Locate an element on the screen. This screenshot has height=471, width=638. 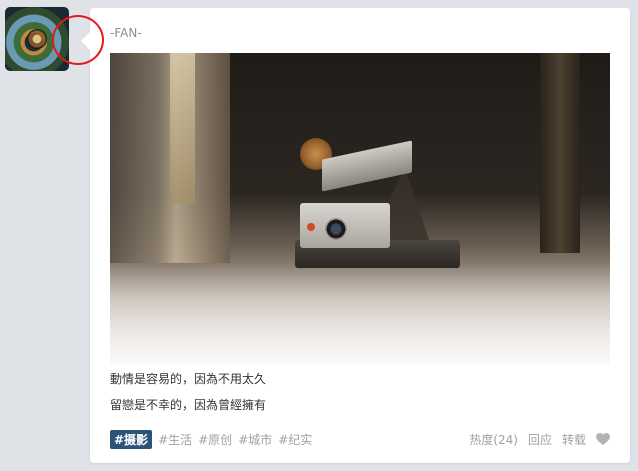
camera-lens is located at coordinates (336, 229).